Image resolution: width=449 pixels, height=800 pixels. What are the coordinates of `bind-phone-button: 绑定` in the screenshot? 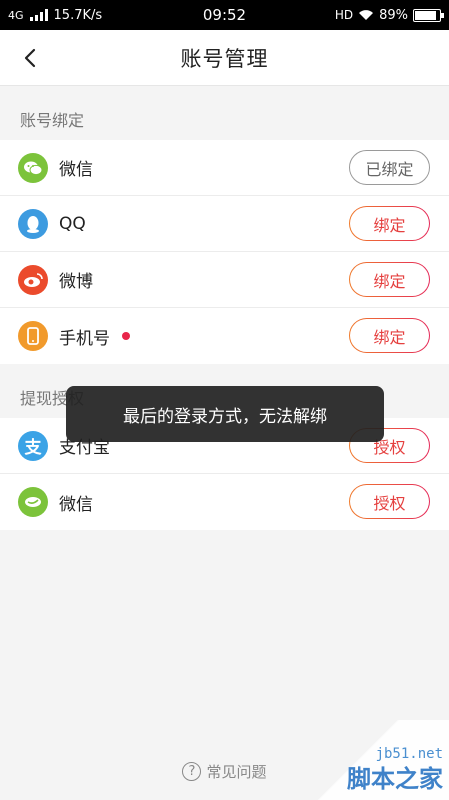 It's located at (389, 335).